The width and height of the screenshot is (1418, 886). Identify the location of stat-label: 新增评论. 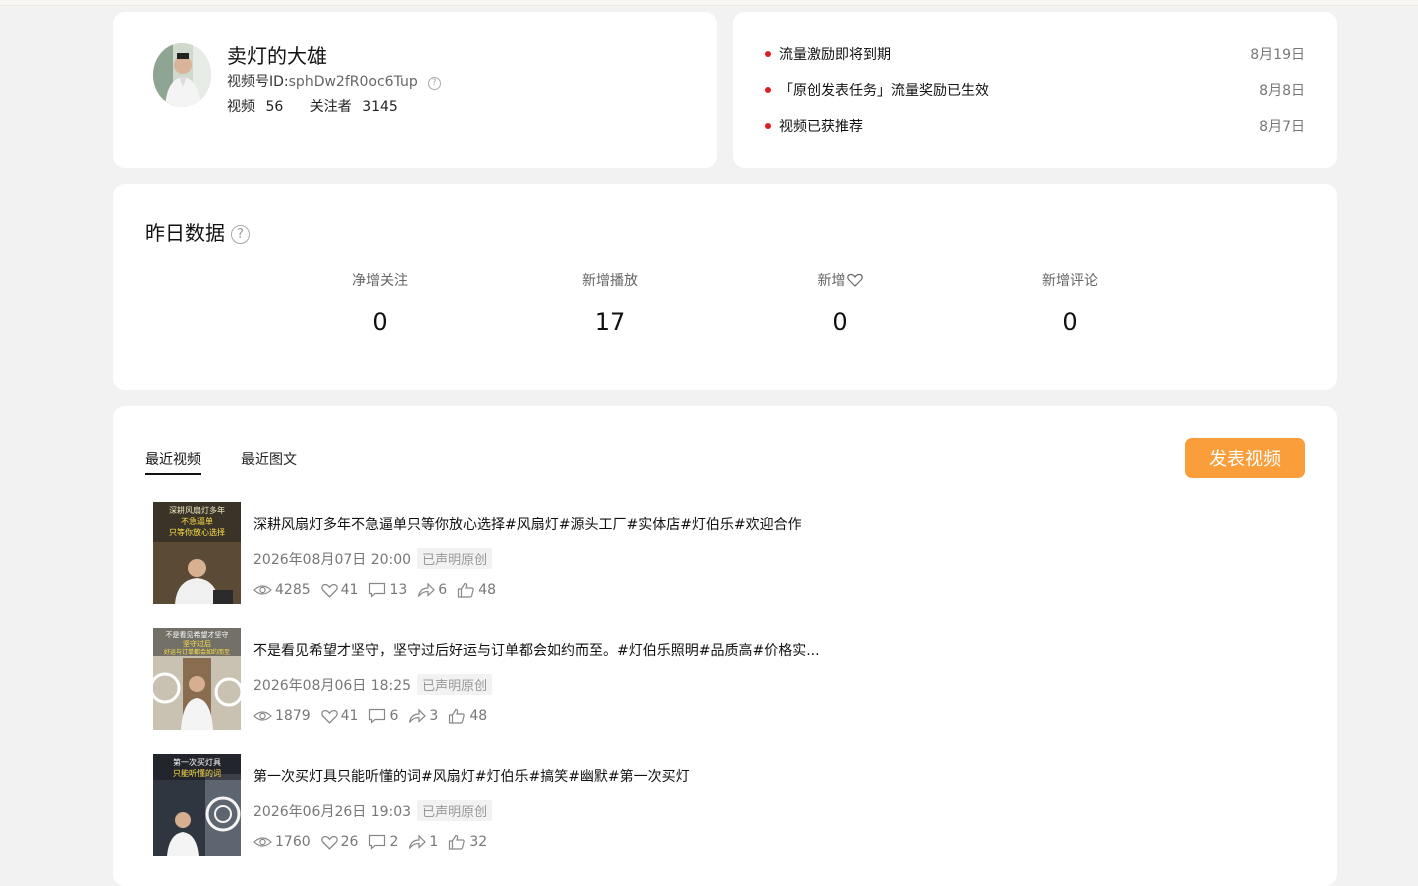
(1070, 281).